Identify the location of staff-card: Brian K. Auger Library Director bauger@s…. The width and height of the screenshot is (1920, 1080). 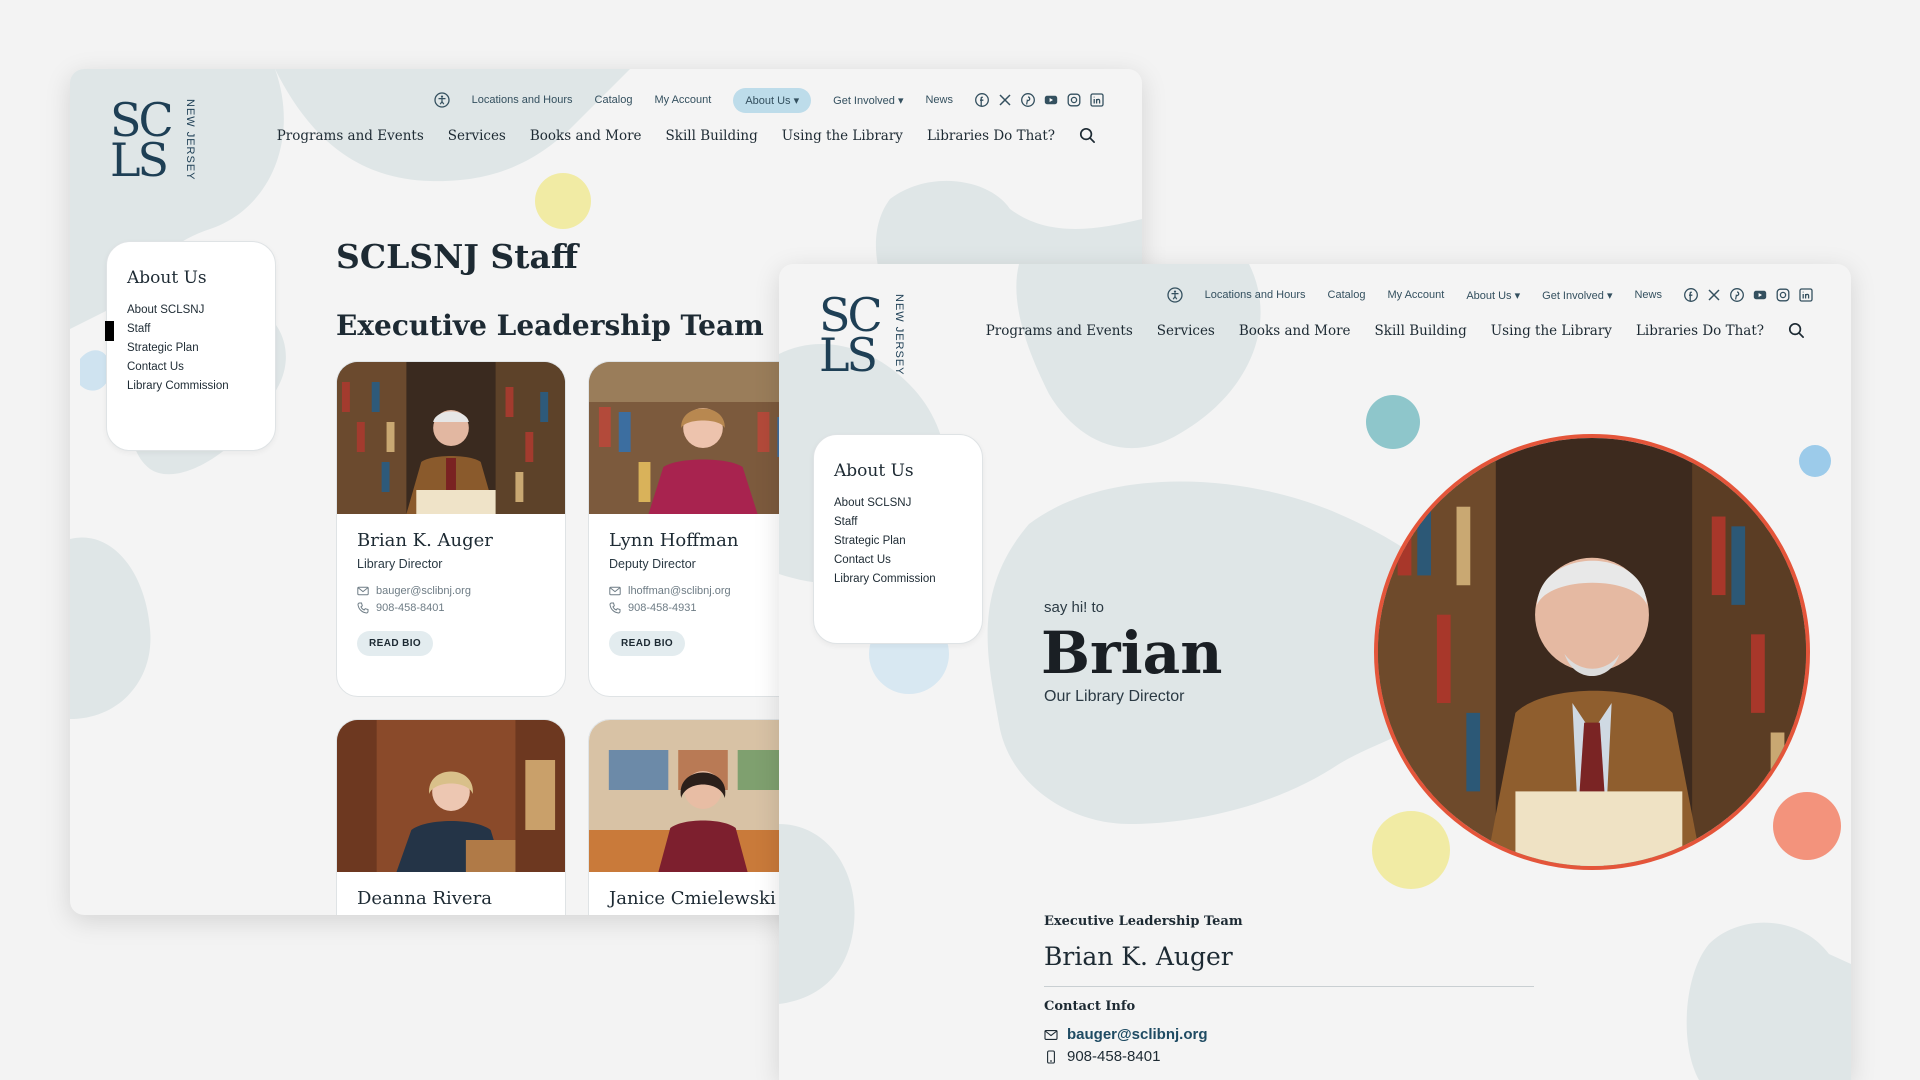
(451, 529).